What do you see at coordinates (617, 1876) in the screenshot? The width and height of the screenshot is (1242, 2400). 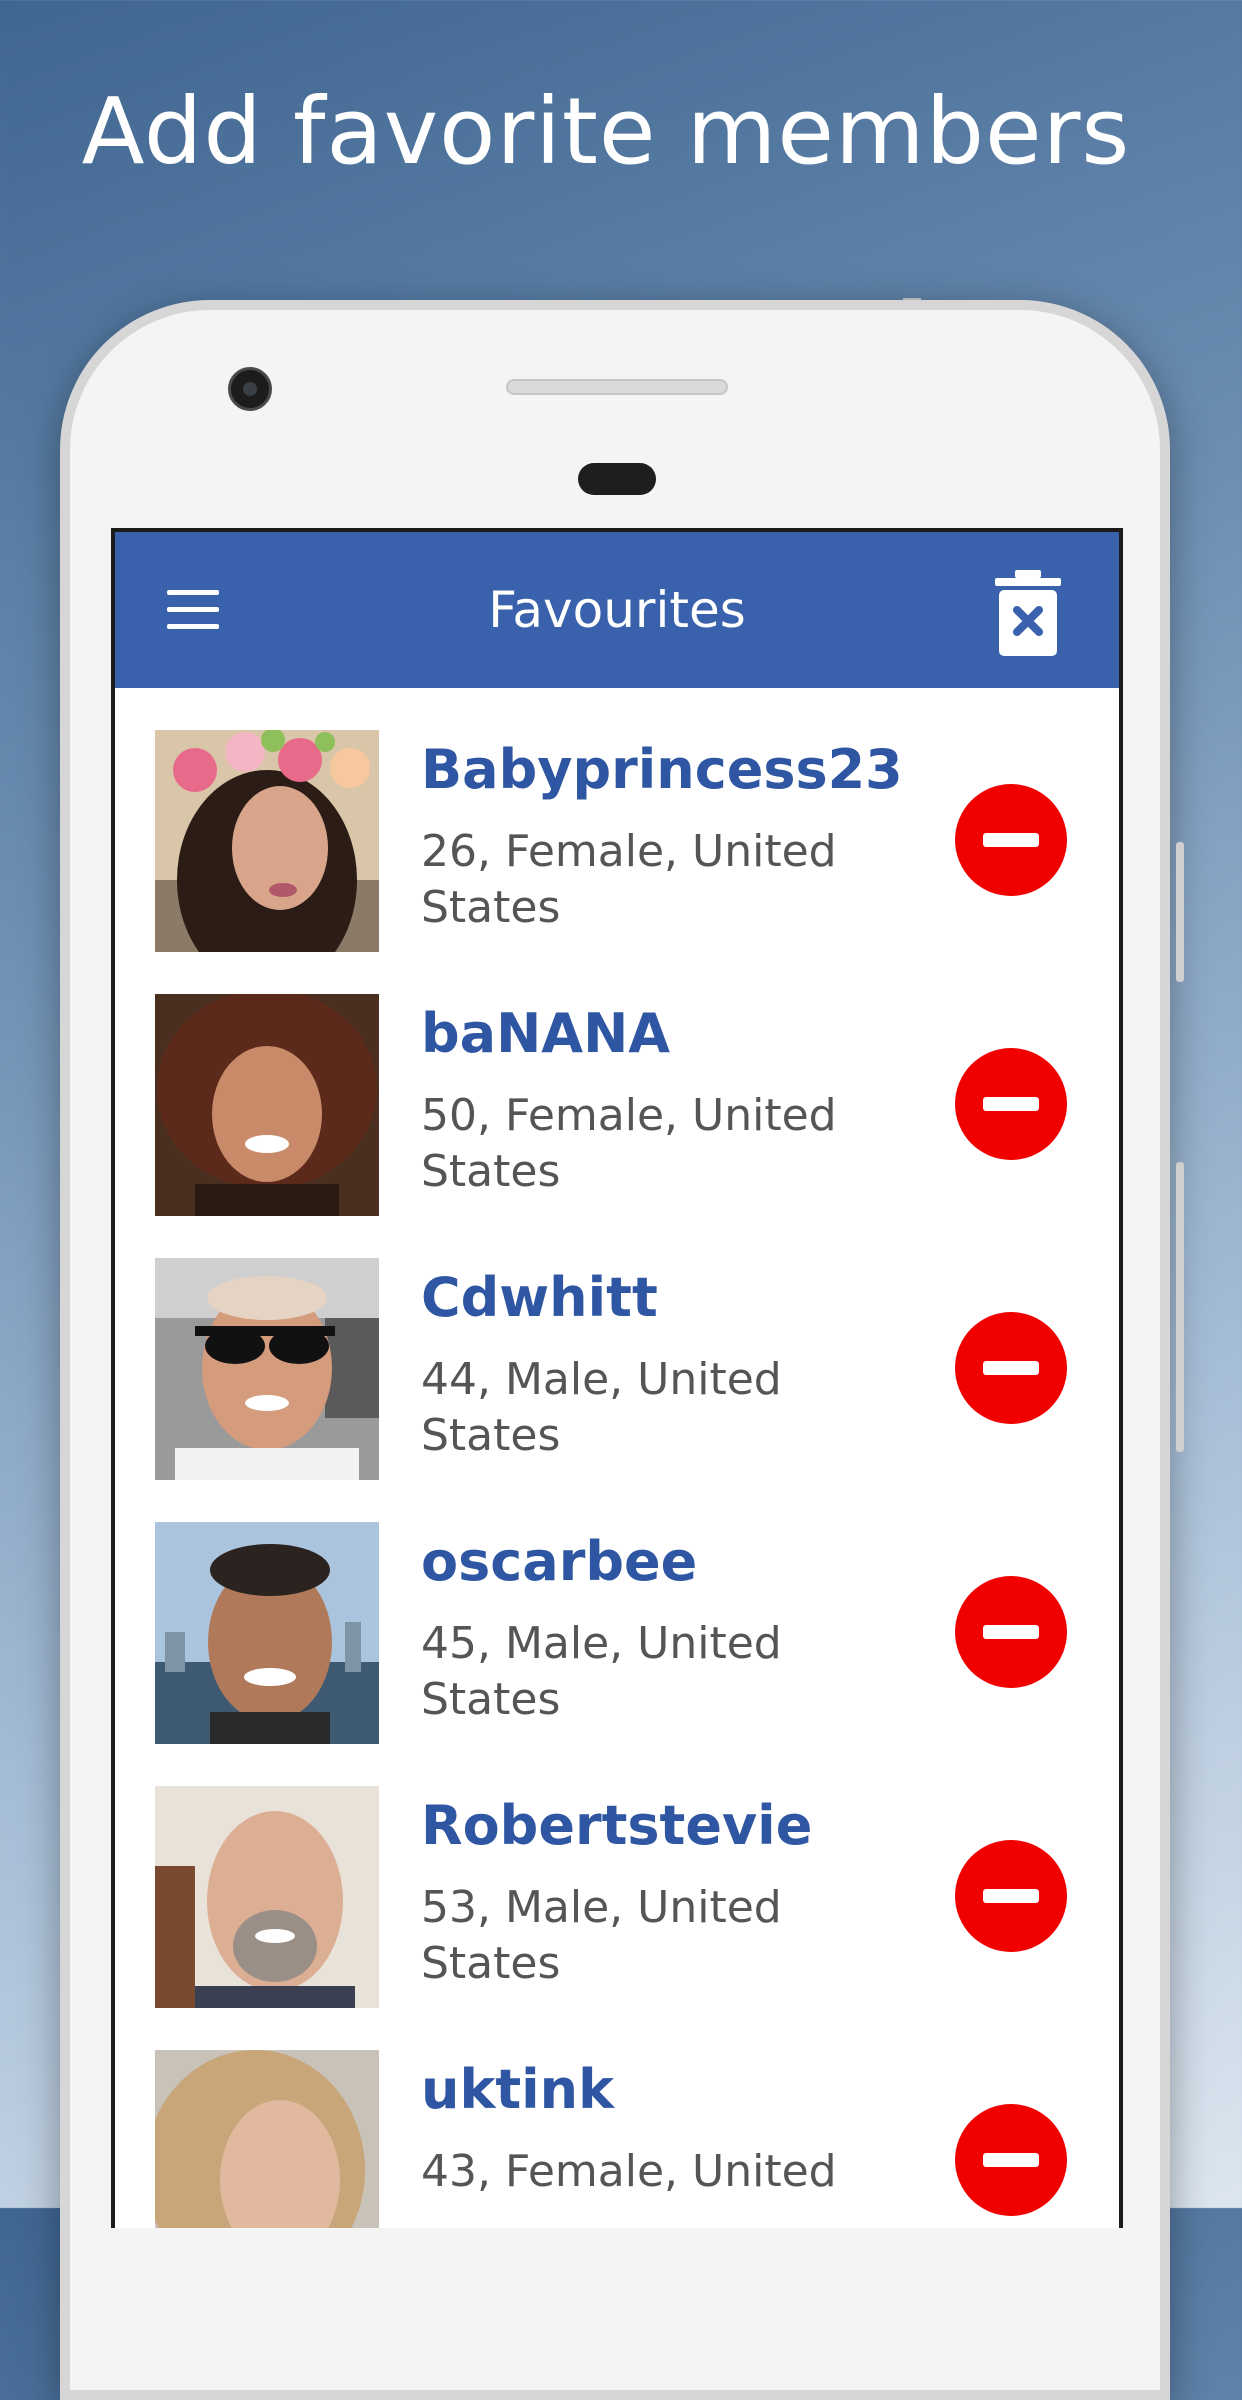 I see `list-item: Robertstevie 53, Male, United States` at bounding box center [617, 1876].